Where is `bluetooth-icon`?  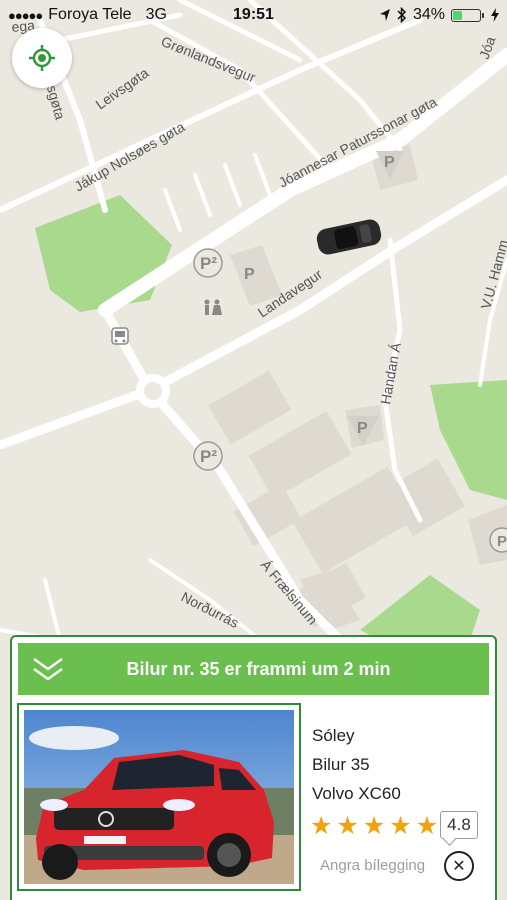 bluetooth-icon is located at coordinates (402, 15).